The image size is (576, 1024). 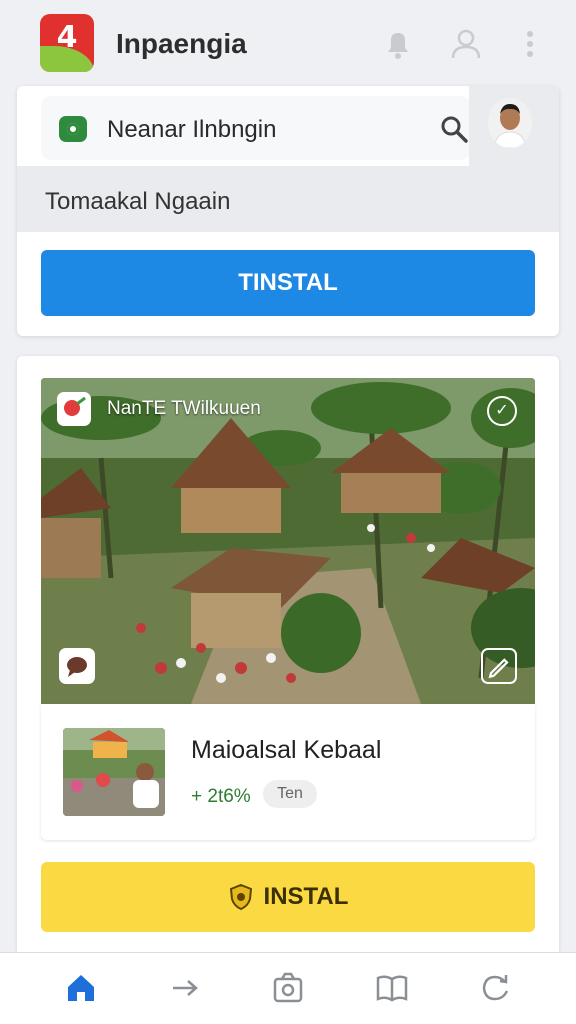 I want to click on category-tag: Ten, so click(x=290, y=794).